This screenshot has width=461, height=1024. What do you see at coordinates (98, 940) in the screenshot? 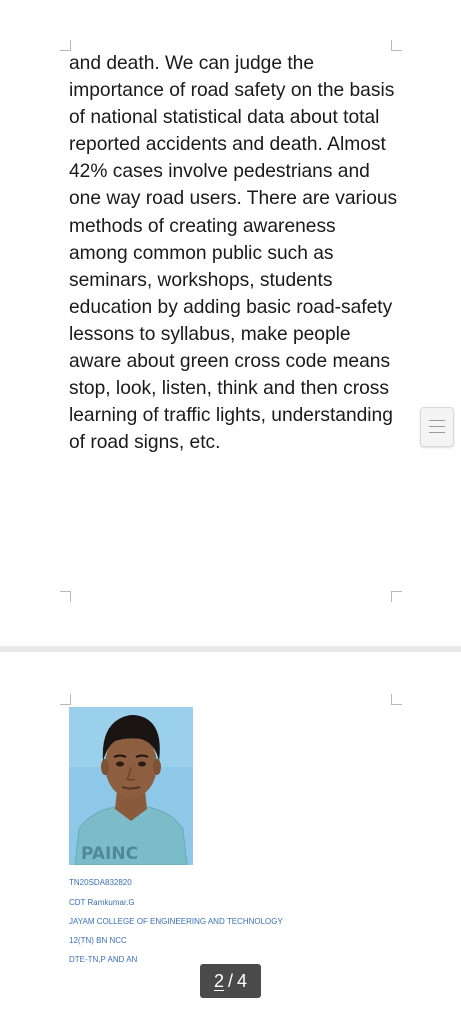
I see `meta-unit-line: 12(TN) BN NCC` at bounding box center [98, 940].